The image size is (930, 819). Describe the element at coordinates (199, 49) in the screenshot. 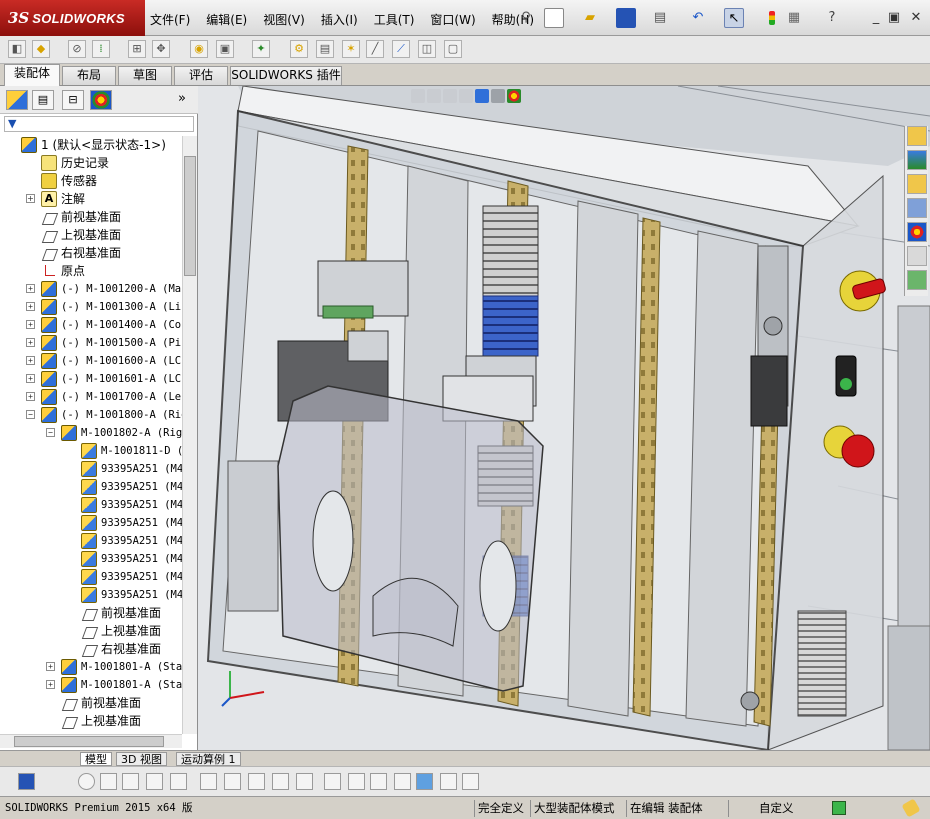

I see `show-hidden-icon: ◉` at that location.